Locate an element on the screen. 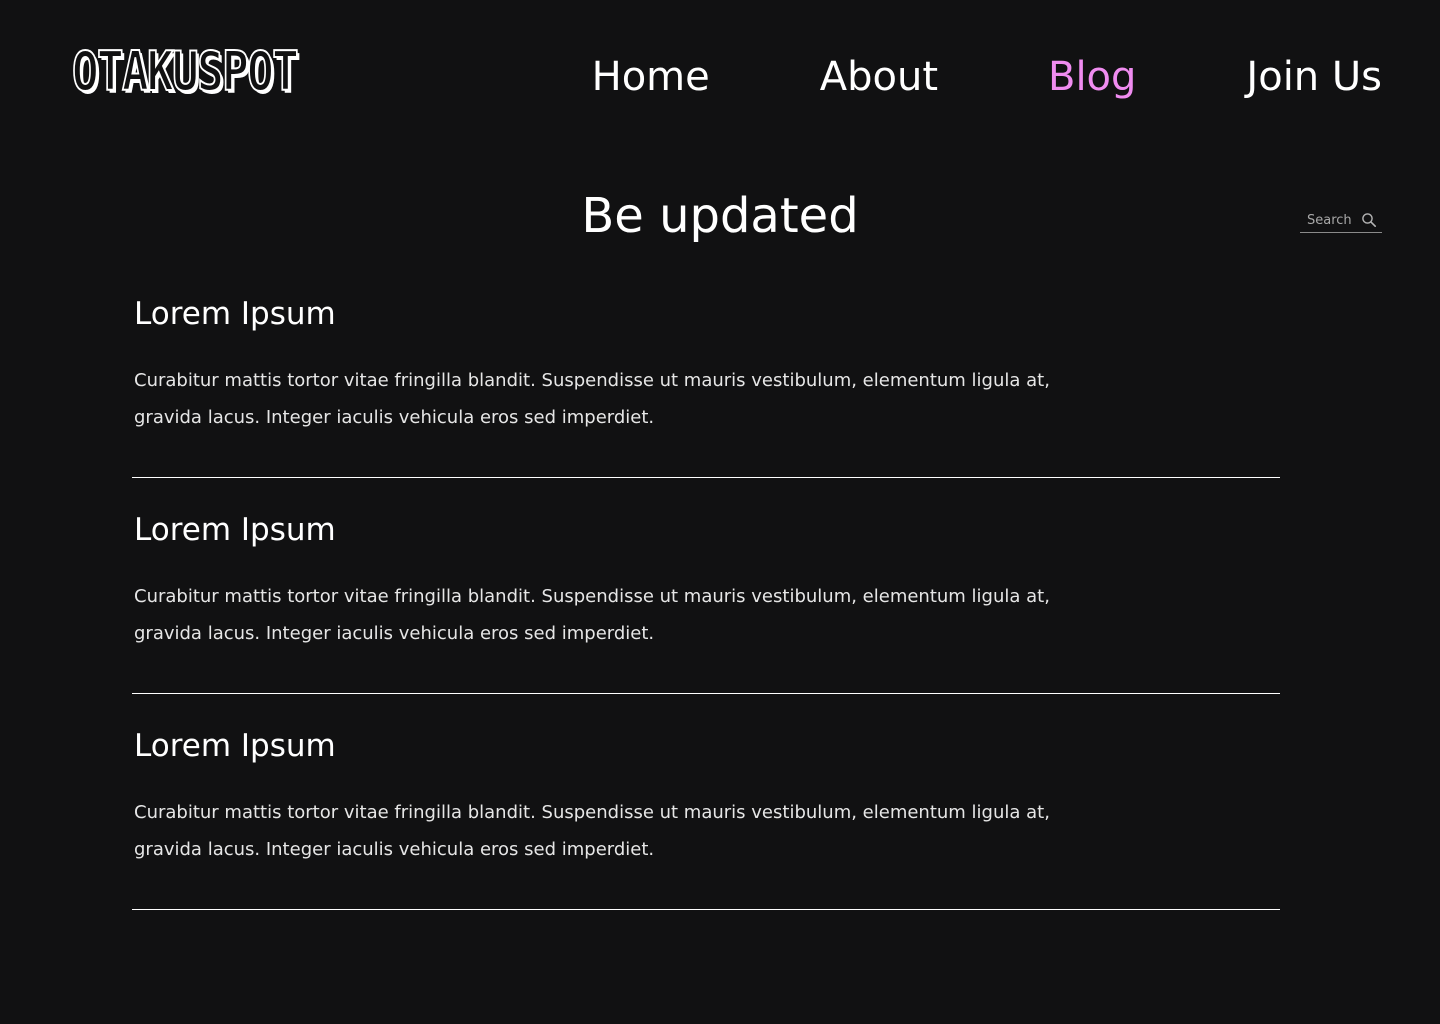  nav-item-home: Home is located at coordinates (651, 77).